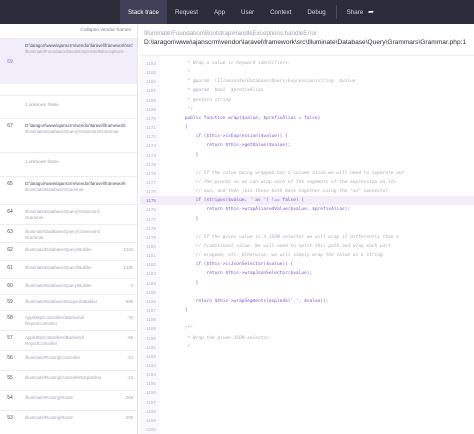 The width and height of the screenshot is (474, 434). I want to click on stack-frame-item: 56 Illuminate\Routing\Controller:54, so click(68, 359).